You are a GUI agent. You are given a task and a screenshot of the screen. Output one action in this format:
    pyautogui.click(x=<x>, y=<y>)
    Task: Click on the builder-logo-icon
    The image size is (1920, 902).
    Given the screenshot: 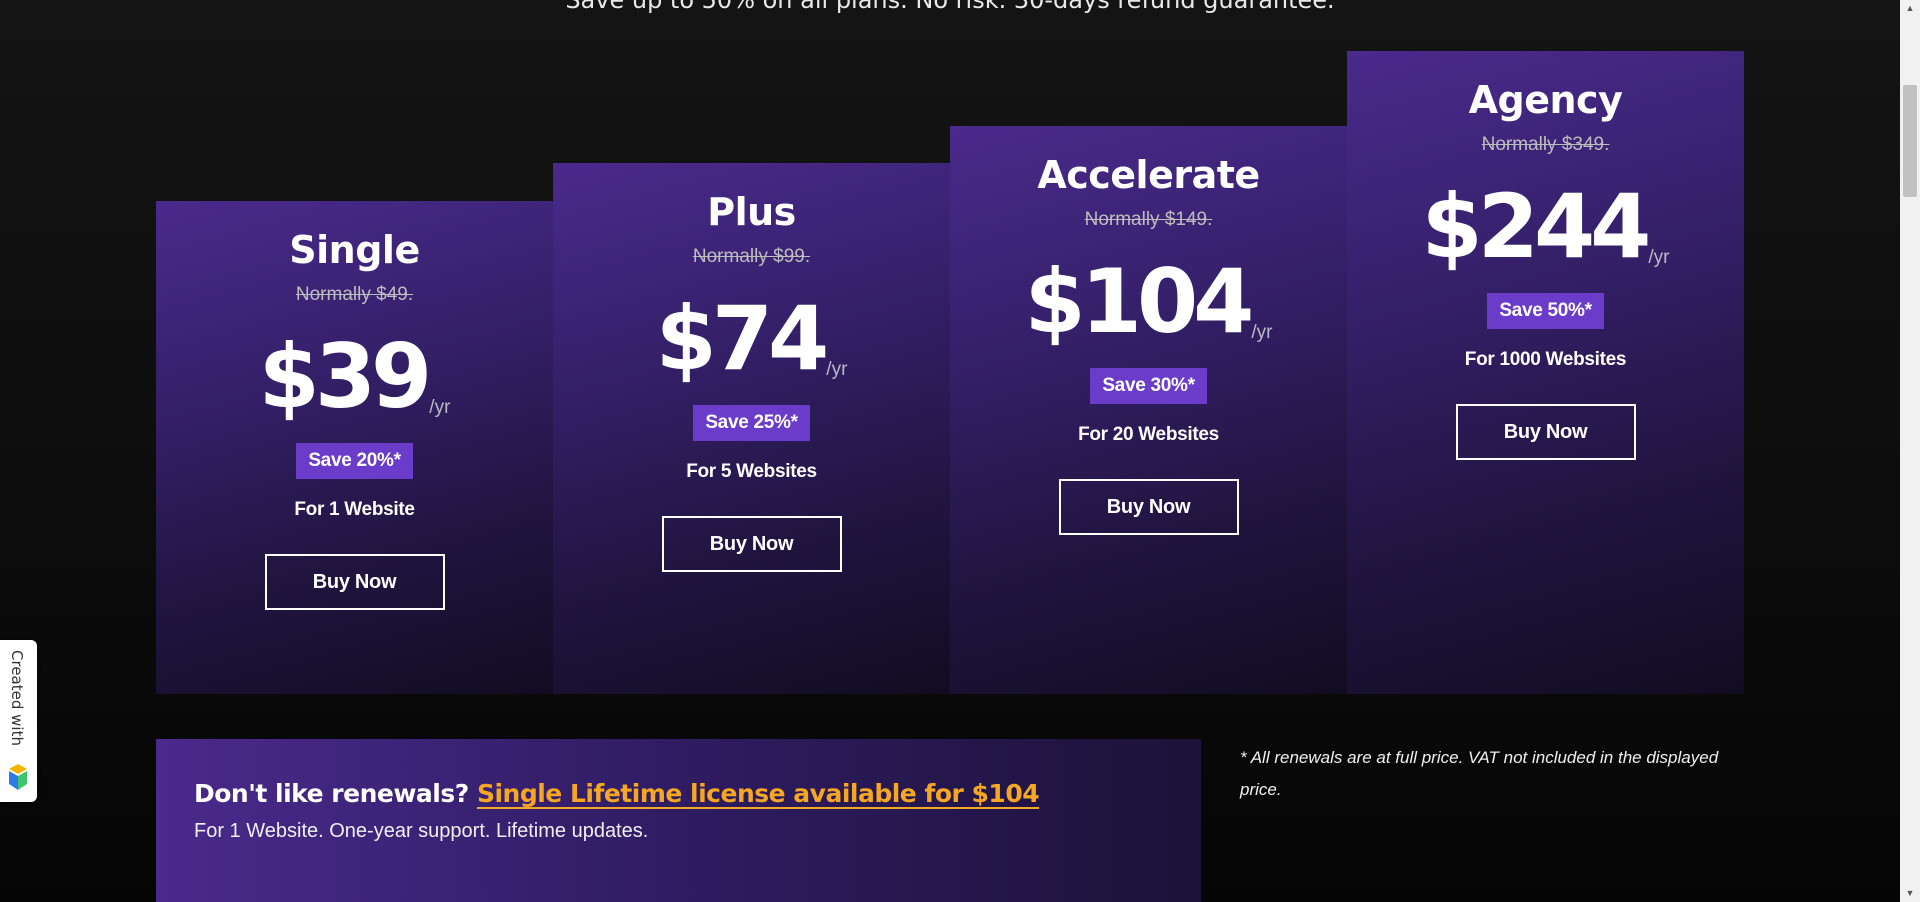 What is the action you would take?
    pyautogui.click(x=18, y=777)
    